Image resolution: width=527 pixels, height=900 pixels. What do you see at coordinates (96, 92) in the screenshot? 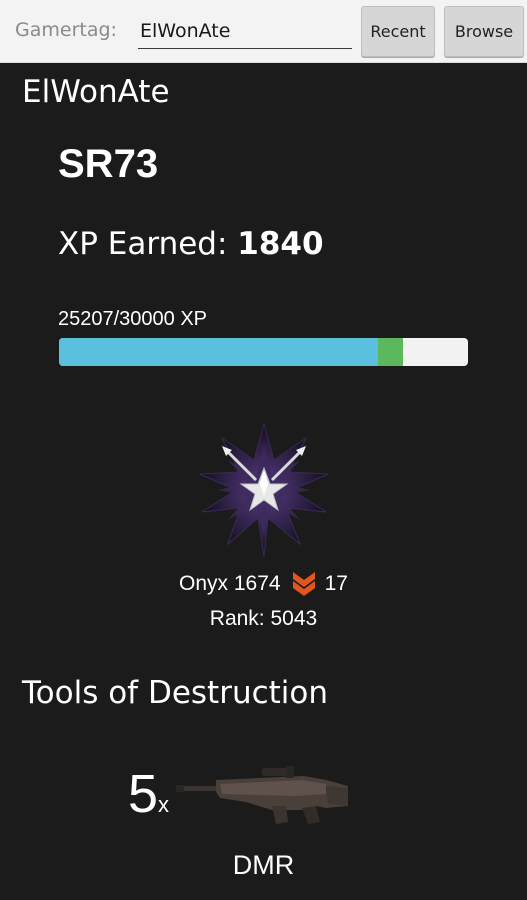
I see `player-name: ElWonAte` at bounding box center [96, 92].